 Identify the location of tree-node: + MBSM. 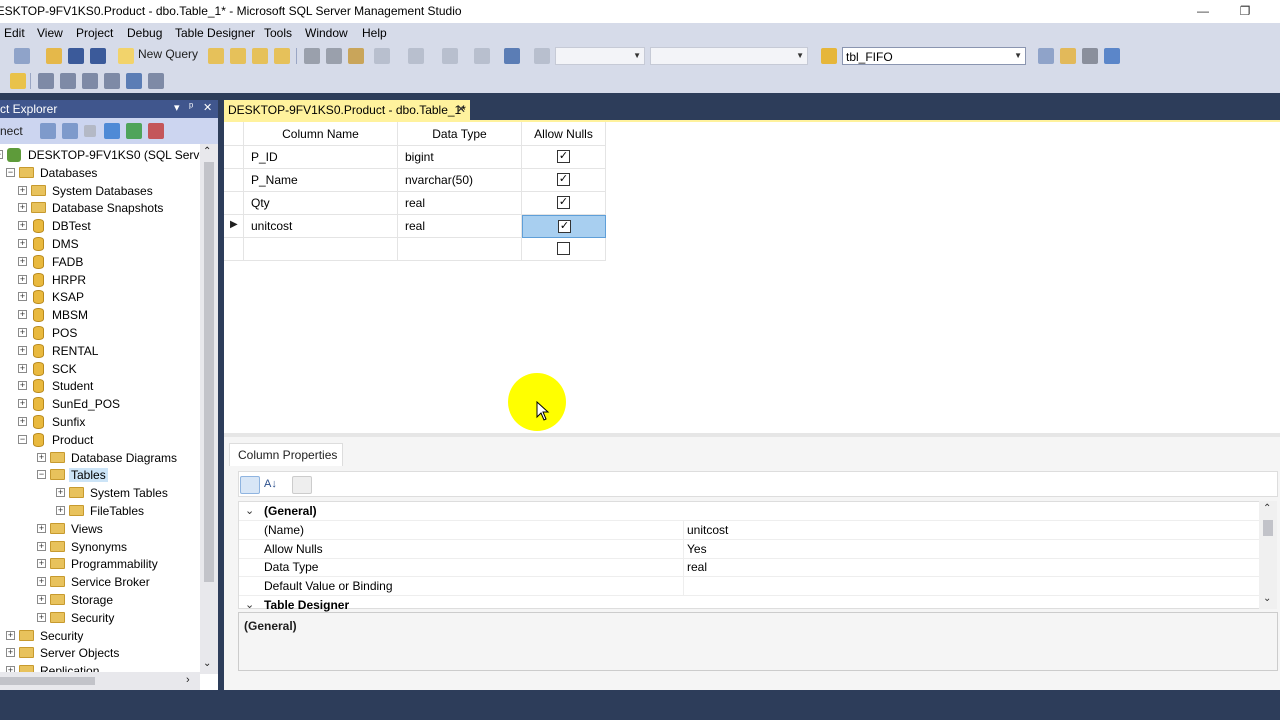
(100, 315).